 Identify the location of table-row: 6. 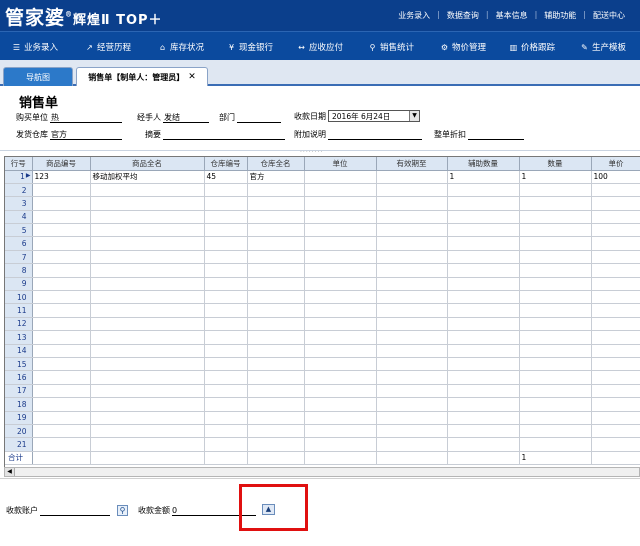
(322, 243).